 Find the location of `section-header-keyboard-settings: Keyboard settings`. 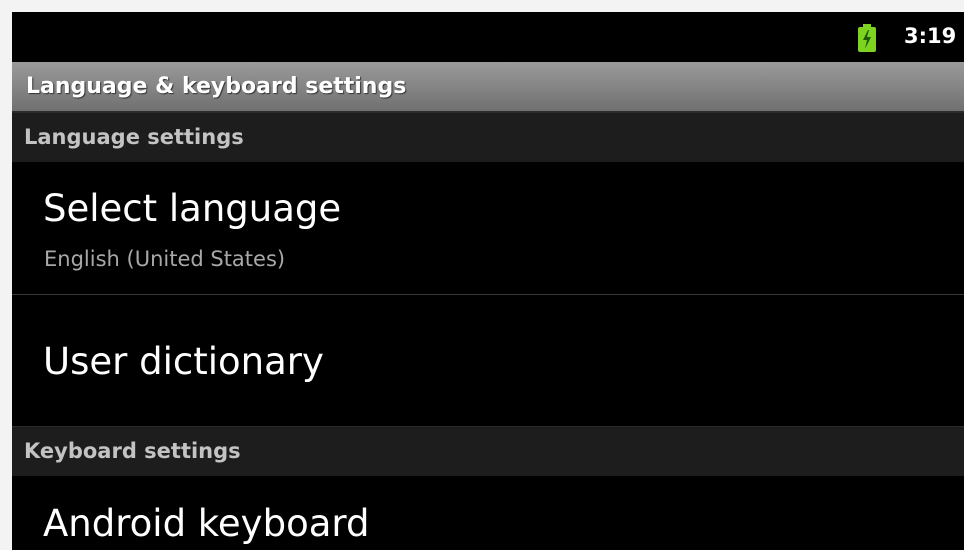

section-header-keyboard-settings: Keyboard settings is located at coordinates (488, 451).